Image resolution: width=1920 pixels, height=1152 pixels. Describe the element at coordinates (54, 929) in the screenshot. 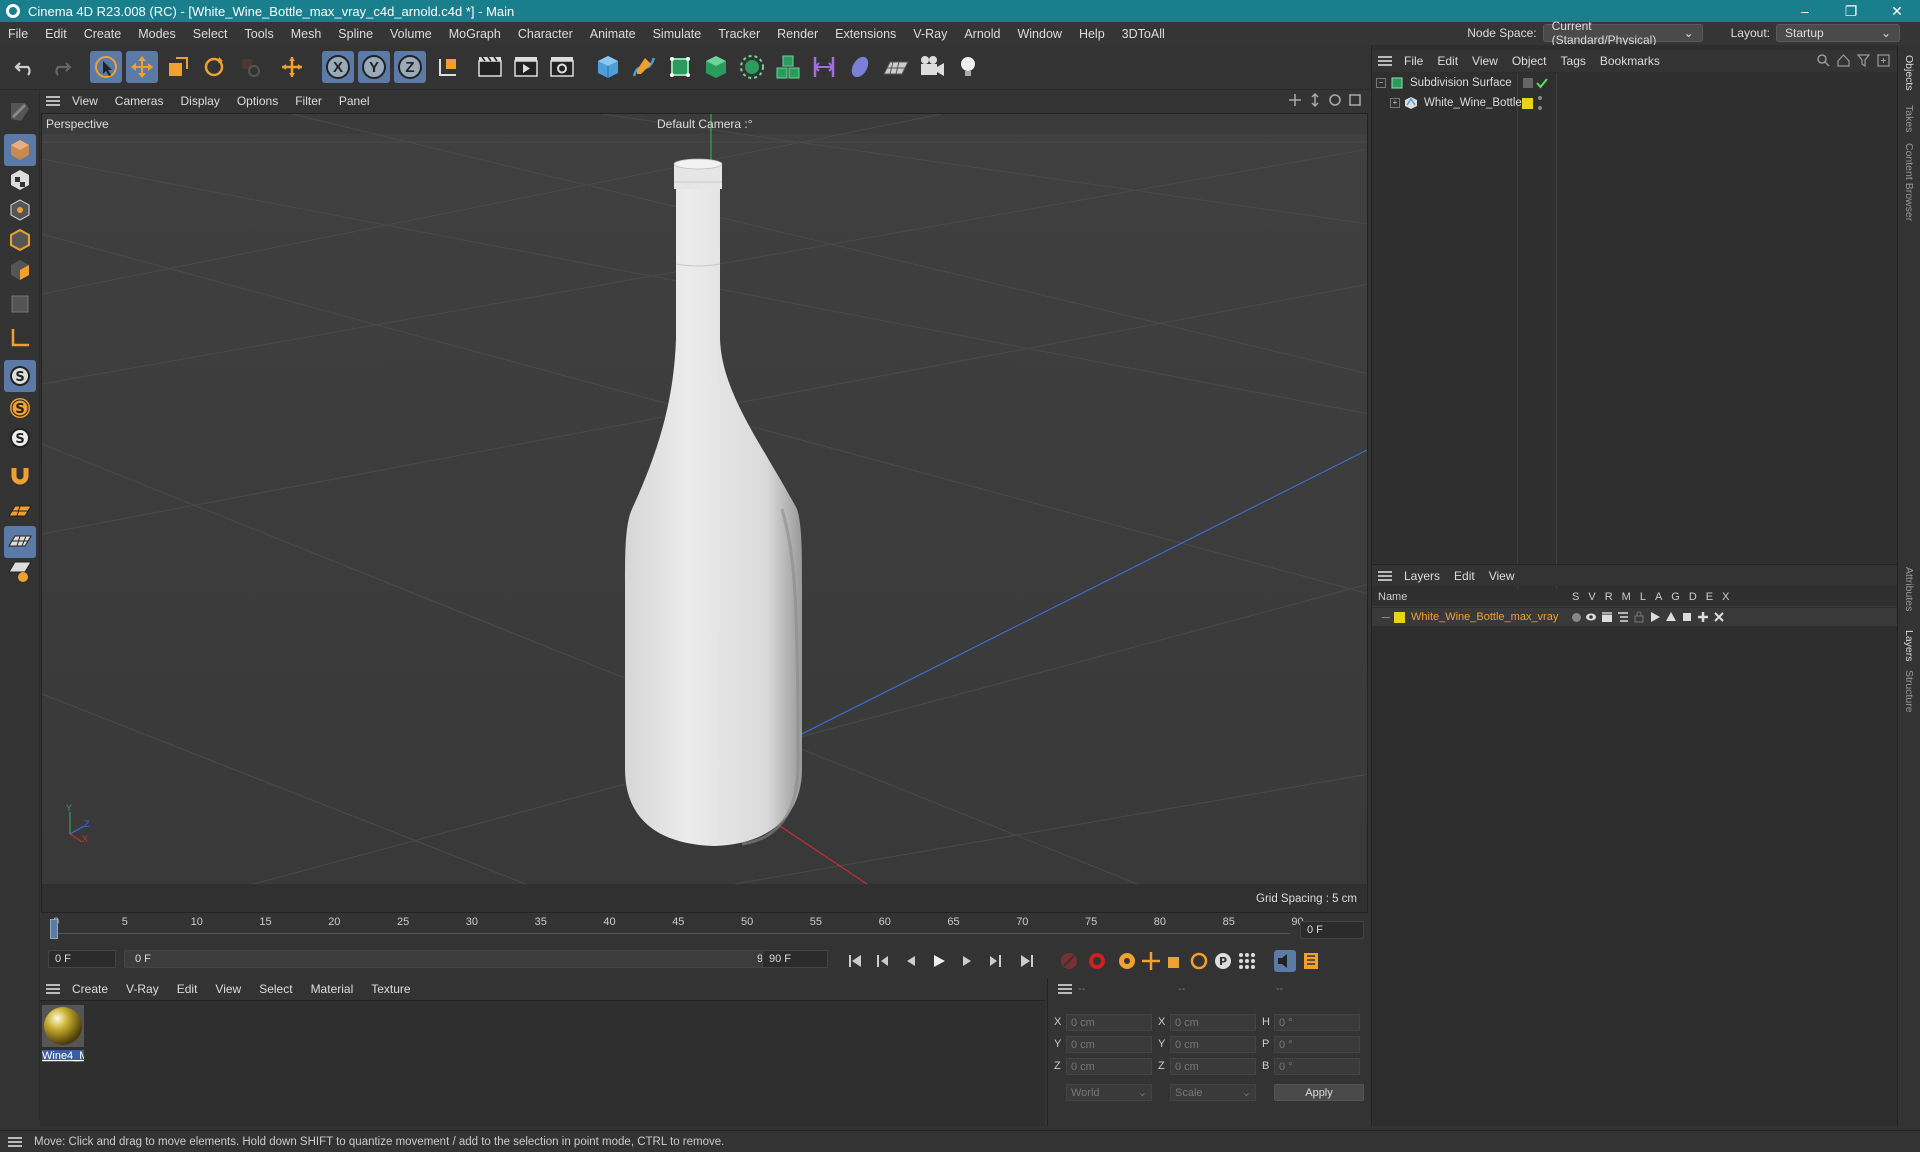

I see `playhead` at that location.